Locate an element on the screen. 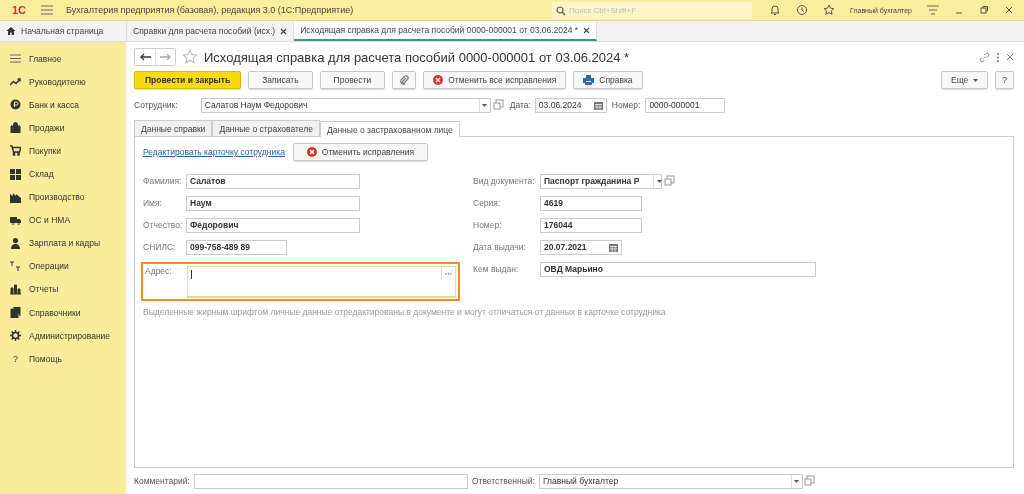  search-field: Поиск Ctrl+Shift+F is located at coordinates (652, 10).